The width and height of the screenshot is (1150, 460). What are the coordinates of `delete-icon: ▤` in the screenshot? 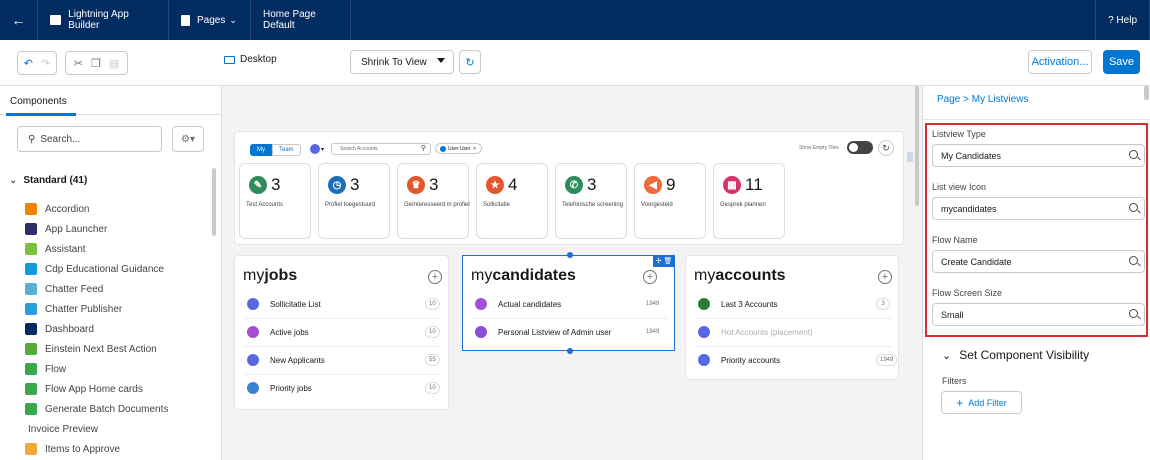 It's located at (114, 63).